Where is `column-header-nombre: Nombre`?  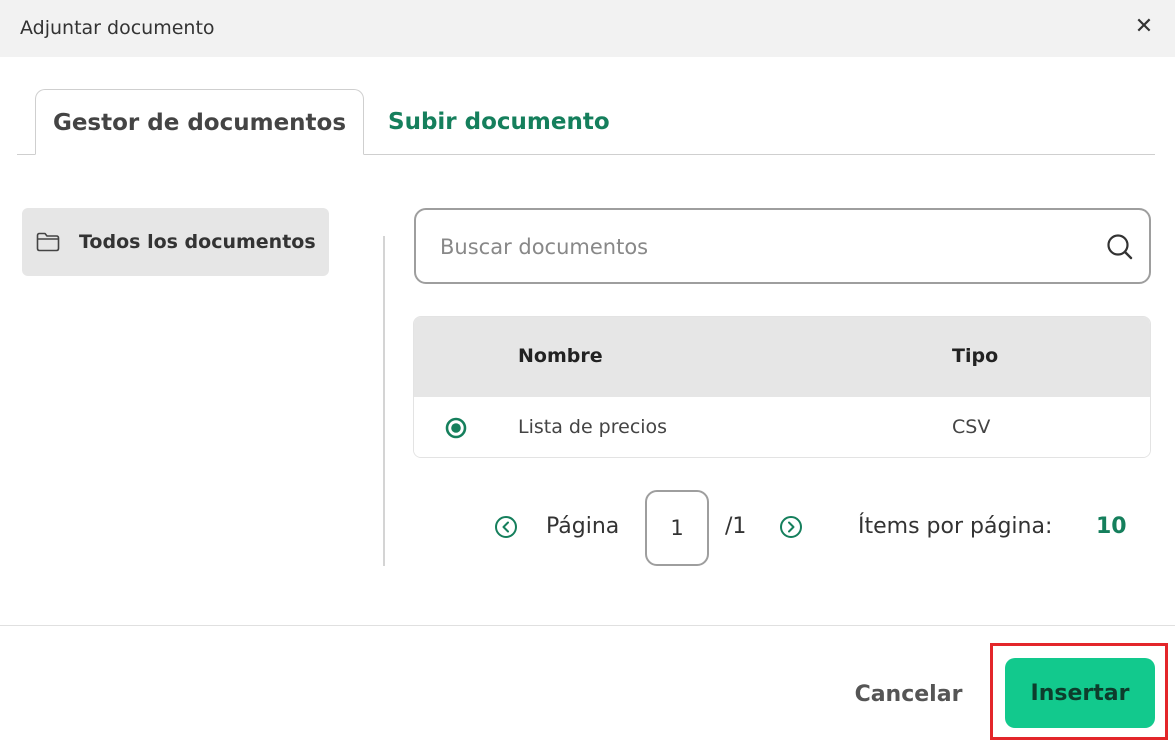
column-header-nombre: Nombre is located at coordinates (560, 356).